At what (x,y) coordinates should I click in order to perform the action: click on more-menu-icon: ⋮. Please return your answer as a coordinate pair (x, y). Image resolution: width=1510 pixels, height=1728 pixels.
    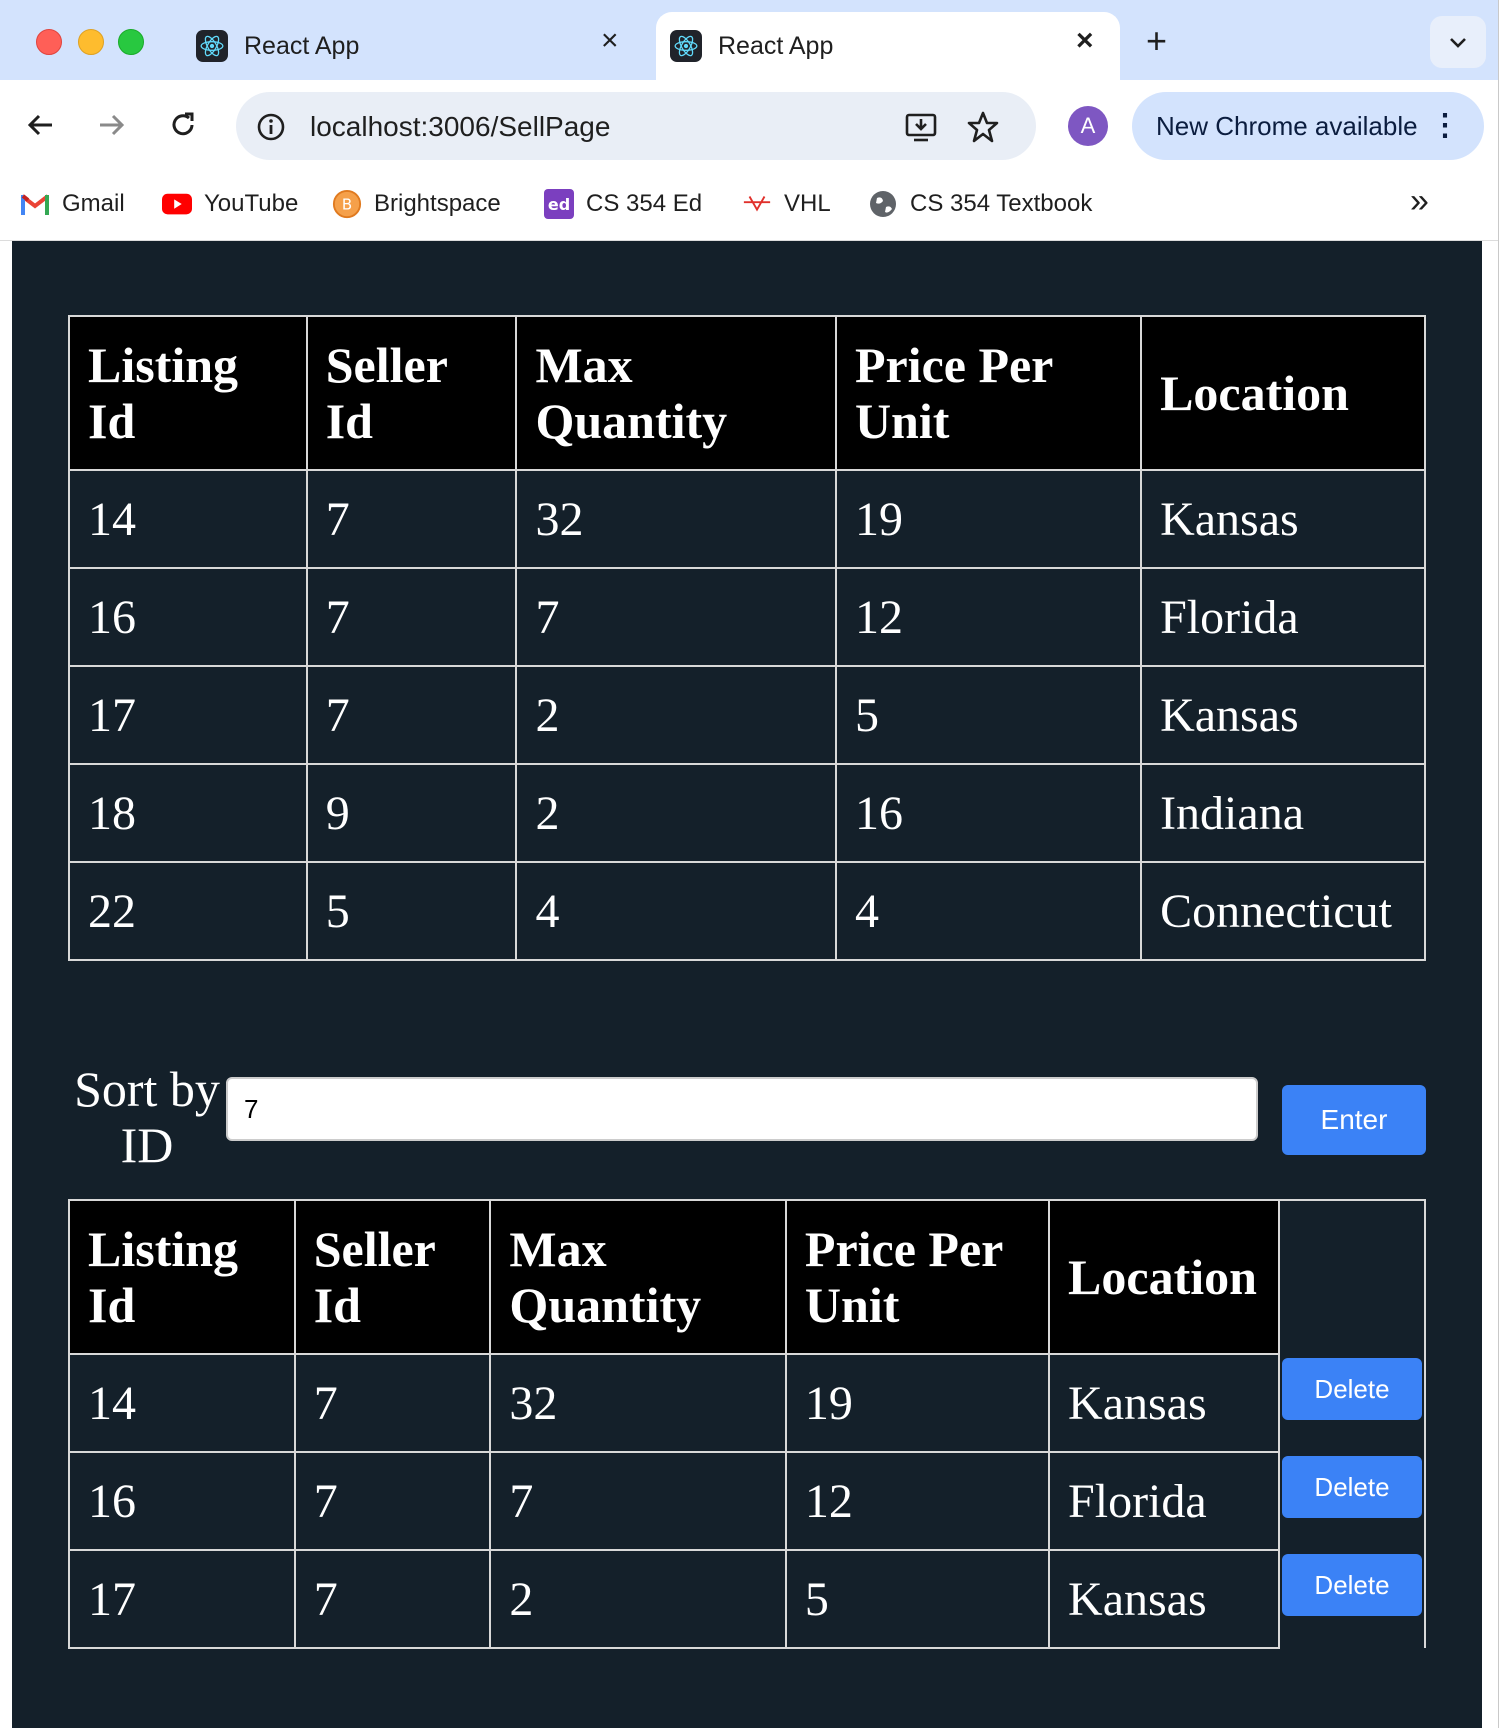
    Looking at the image, I should click on (1445, 125).